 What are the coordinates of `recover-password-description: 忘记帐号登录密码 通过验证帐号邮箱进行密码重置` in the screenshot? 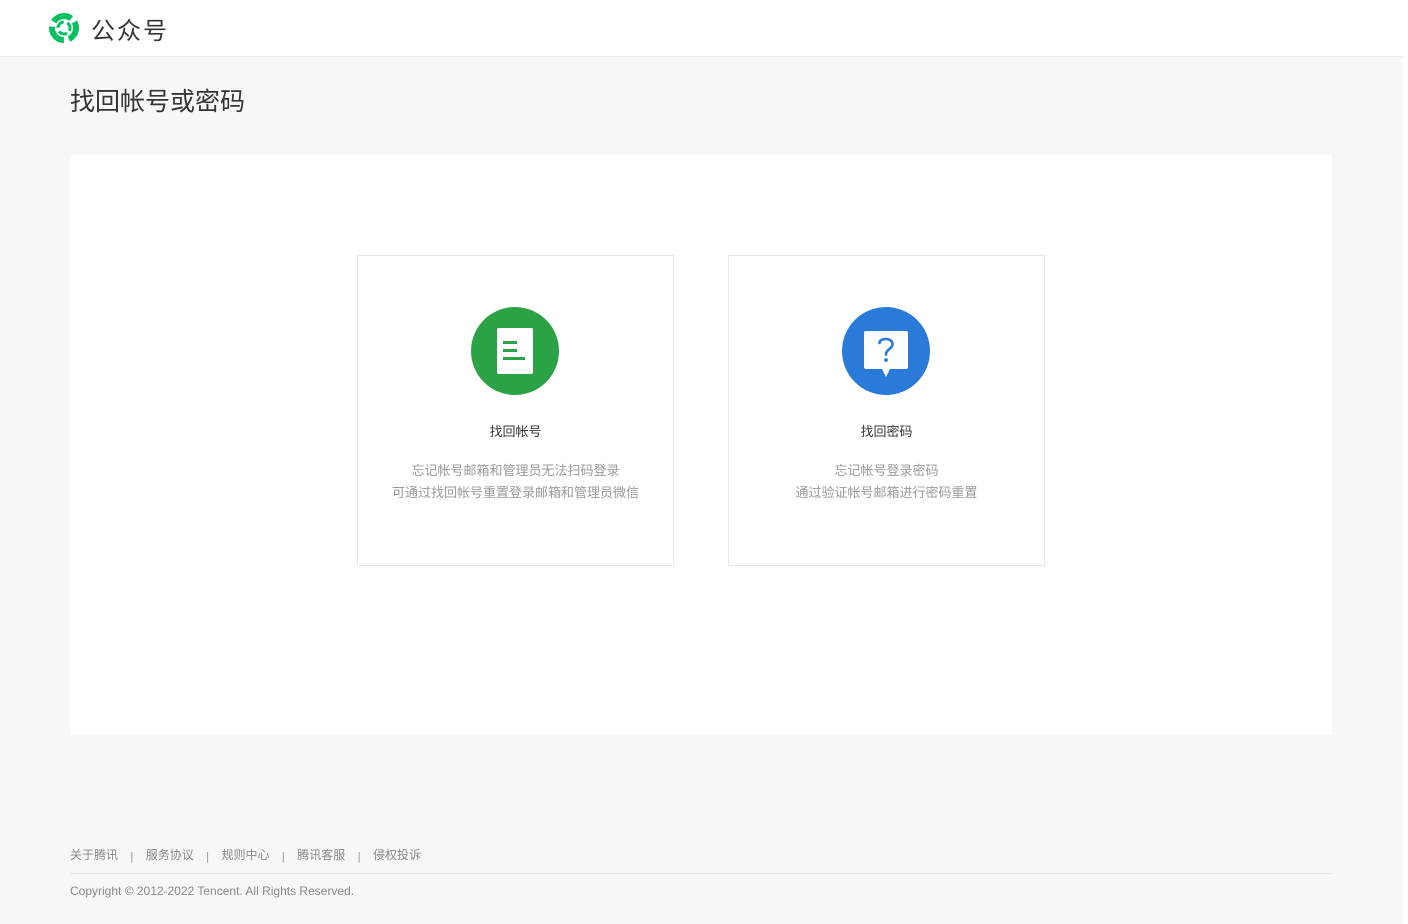 It's located at (886, 483).